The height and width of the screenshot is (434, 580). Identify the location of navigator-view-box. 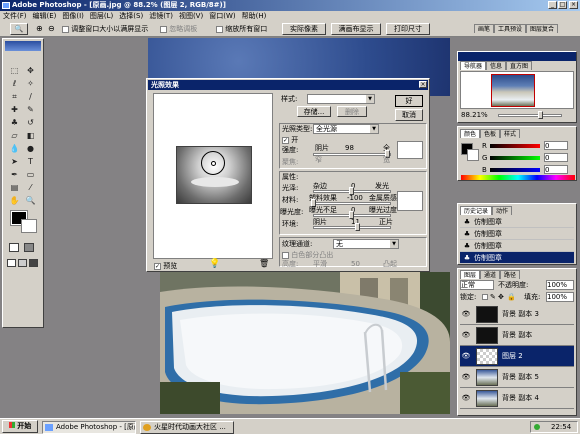
(513, 90).